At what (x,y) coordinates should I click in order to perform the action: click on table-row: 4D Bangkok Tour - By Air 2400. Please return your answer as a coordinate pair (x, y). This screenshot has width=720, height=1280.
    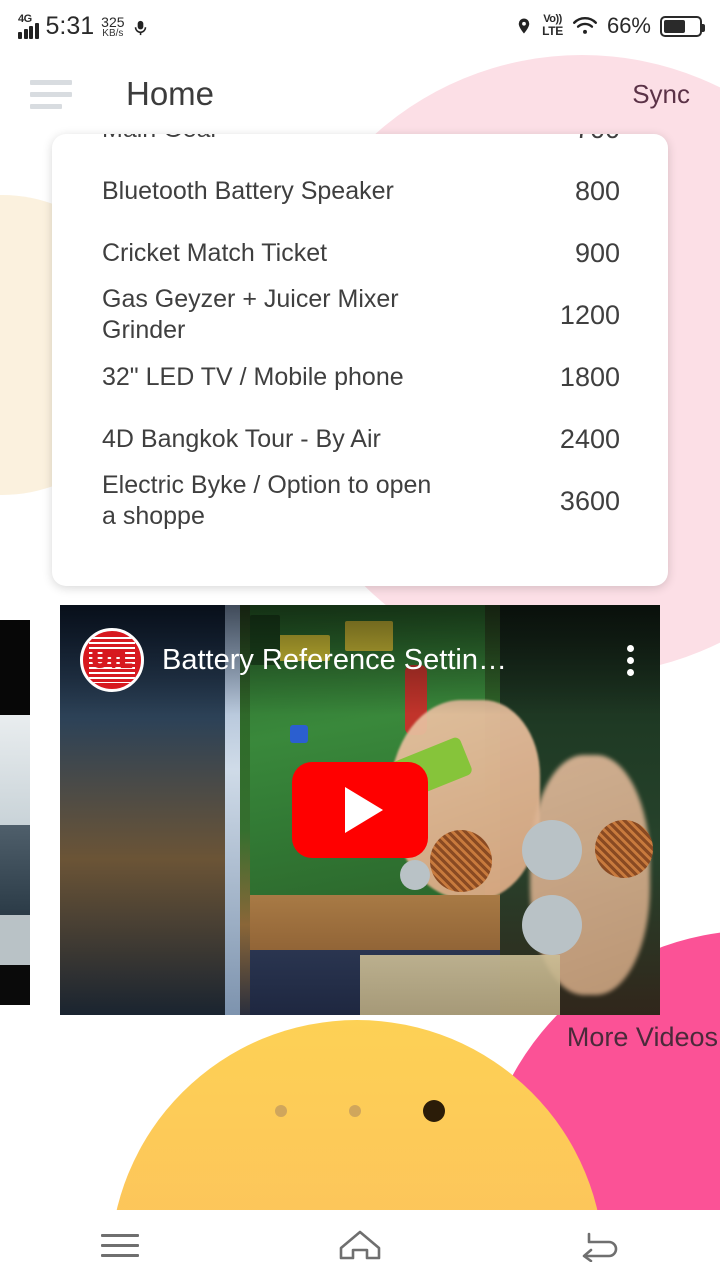
    Looking at the image, I should click on (360, 439).